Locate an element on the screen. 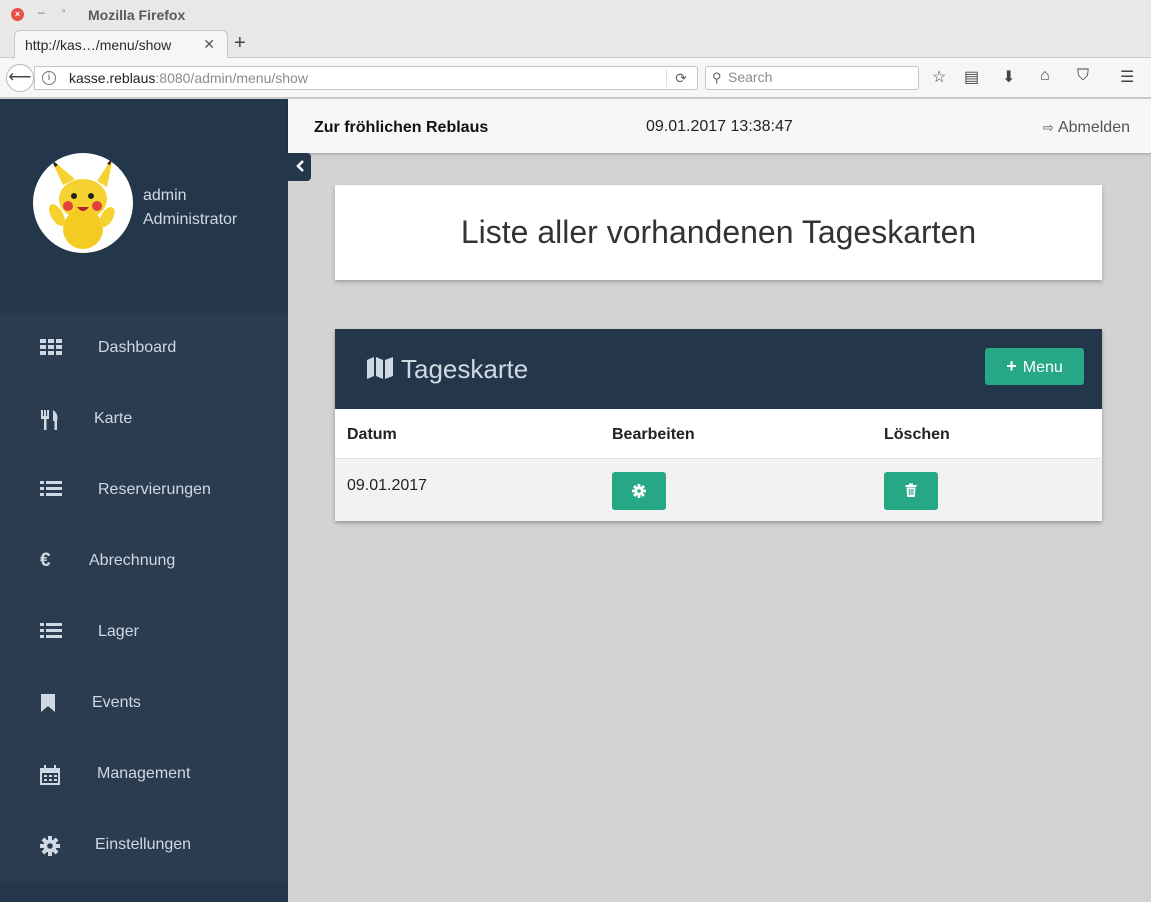 Image resolution: width=1151 pixels, height=902 pixels. datetime-display: 09.01.2017 13:38:47 is located at coordinates (719, 126).